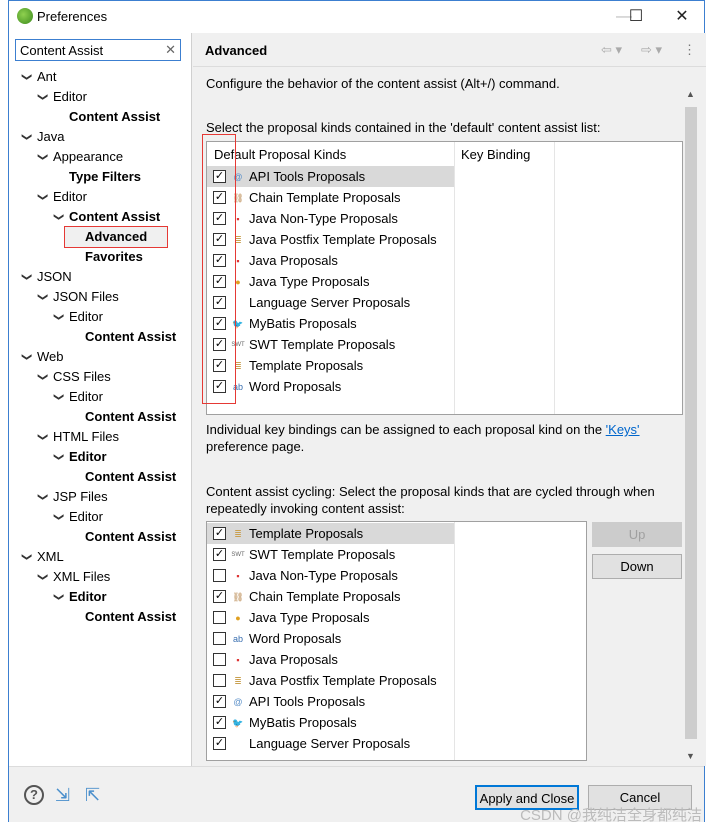  What do you see at coordinates (99, 277) in the screenshot?
I see `tree-item: ❯ JSON` at bounding box center [99, 277].